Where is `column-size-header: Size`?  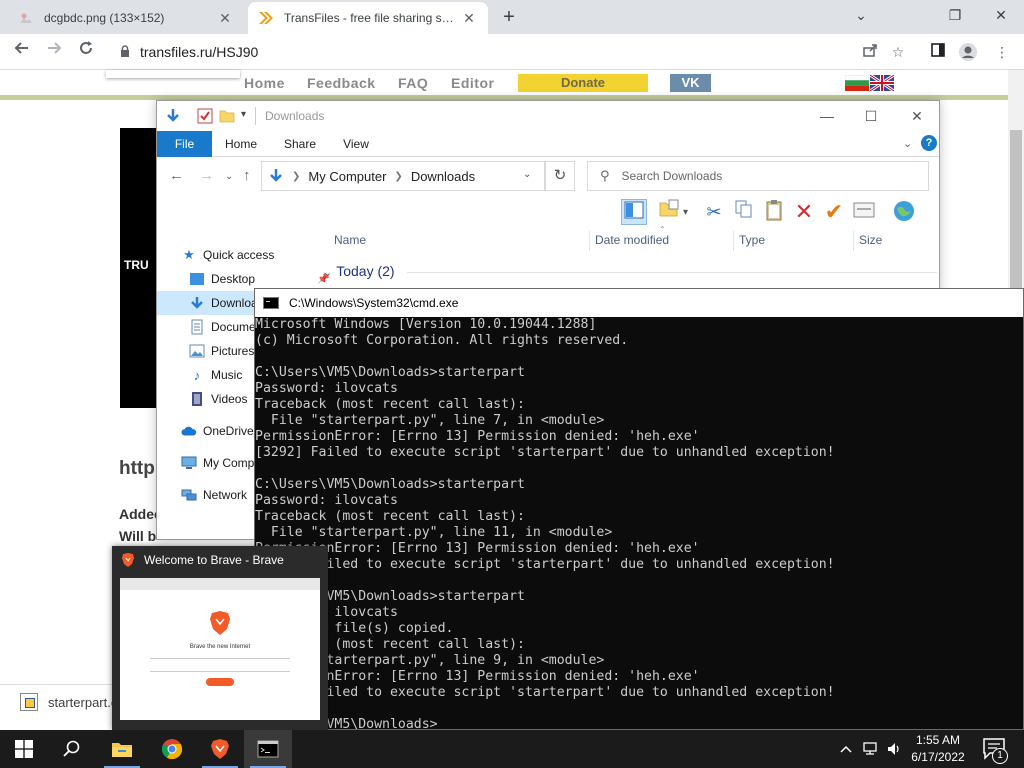 column-size-header: Size is located at coordinates (870, 240).